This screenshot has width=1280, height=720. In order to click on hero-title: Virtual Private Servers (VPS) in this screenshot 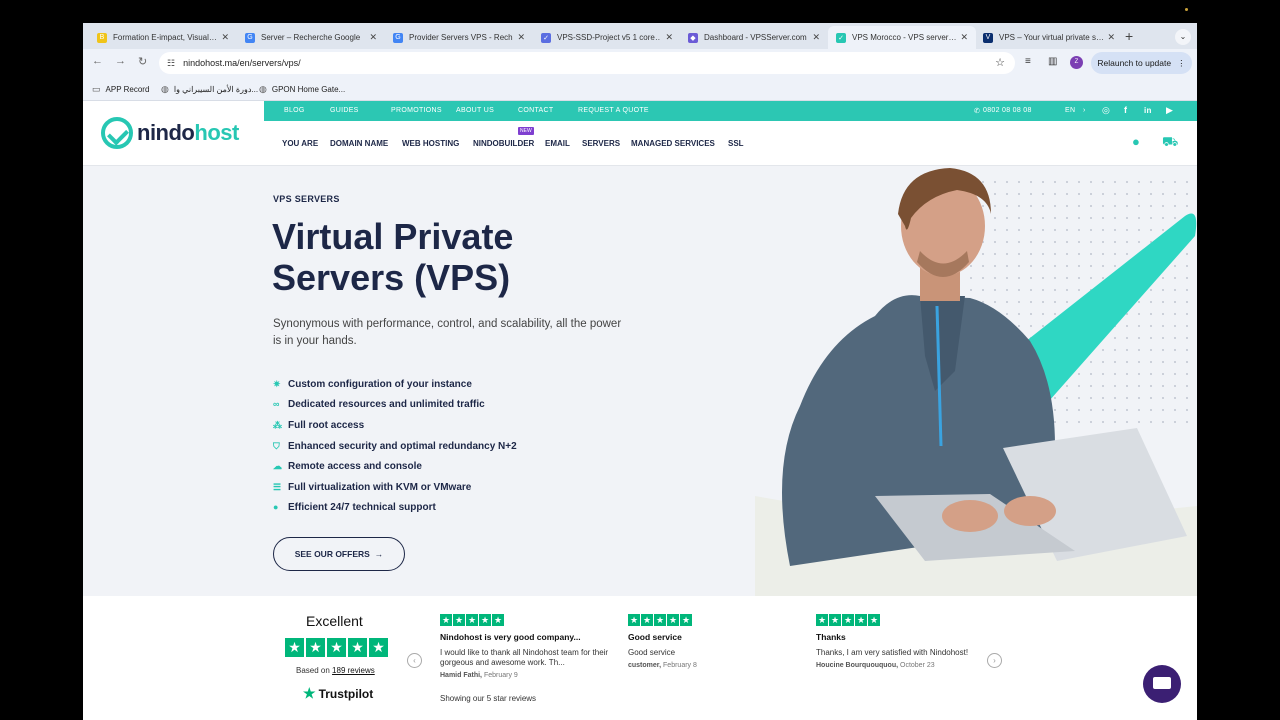, I will do `click(442, 257)`.